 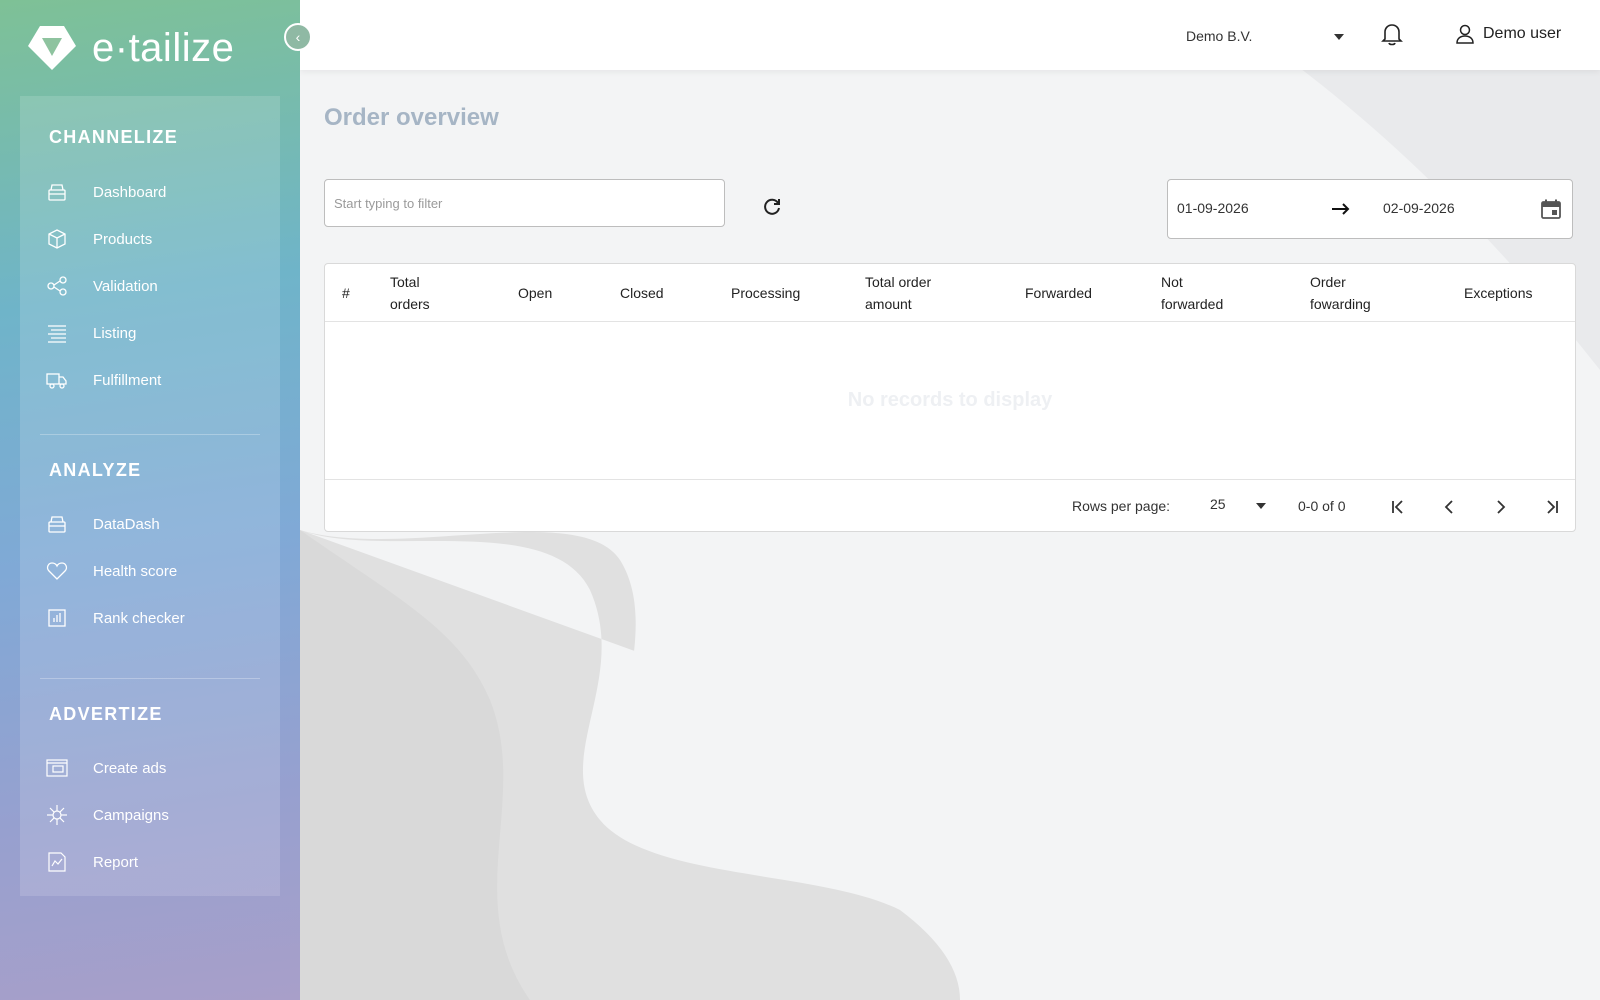 I want to click on last-page-icon, so click(x=1552, y=507).